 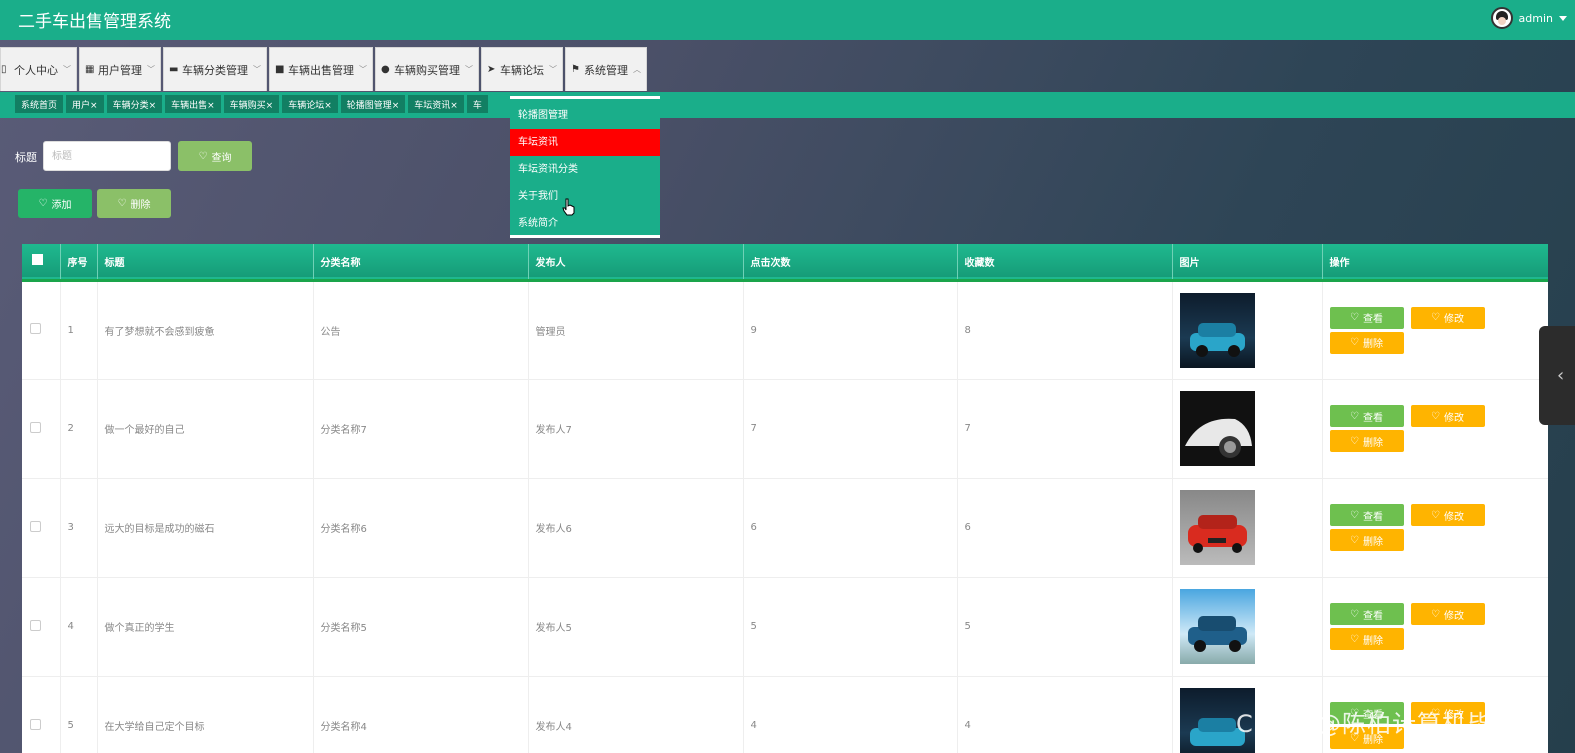 I want to click on chevron-left-icon: ‹, so click(x=1561, y=375).